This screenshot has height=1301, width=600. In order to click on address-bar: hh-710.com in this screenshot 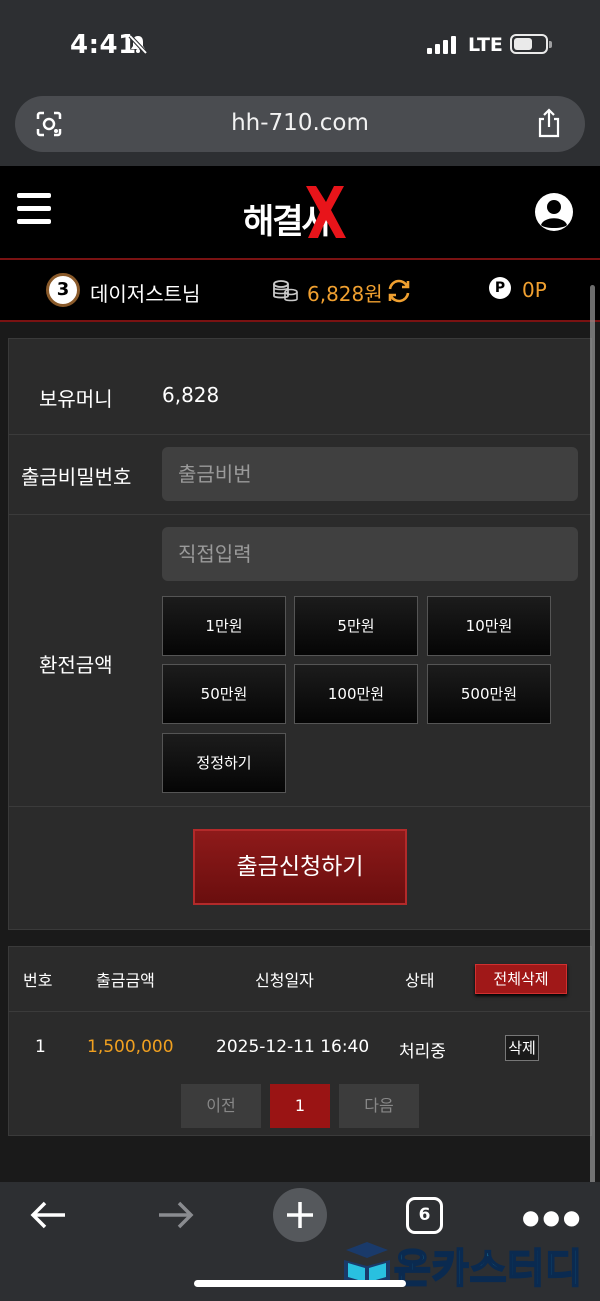, I will do `click(300, 124)`.